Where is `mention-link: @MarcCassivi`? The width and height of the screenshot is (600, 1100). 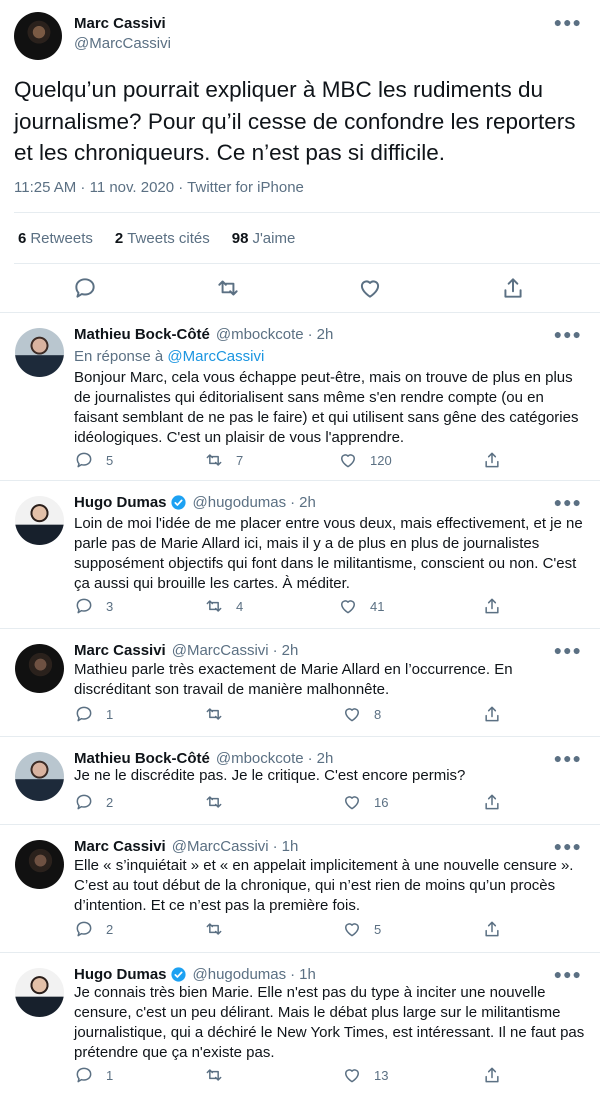
mention-link: @MarcCassivi is located at coordinates (215, 356).